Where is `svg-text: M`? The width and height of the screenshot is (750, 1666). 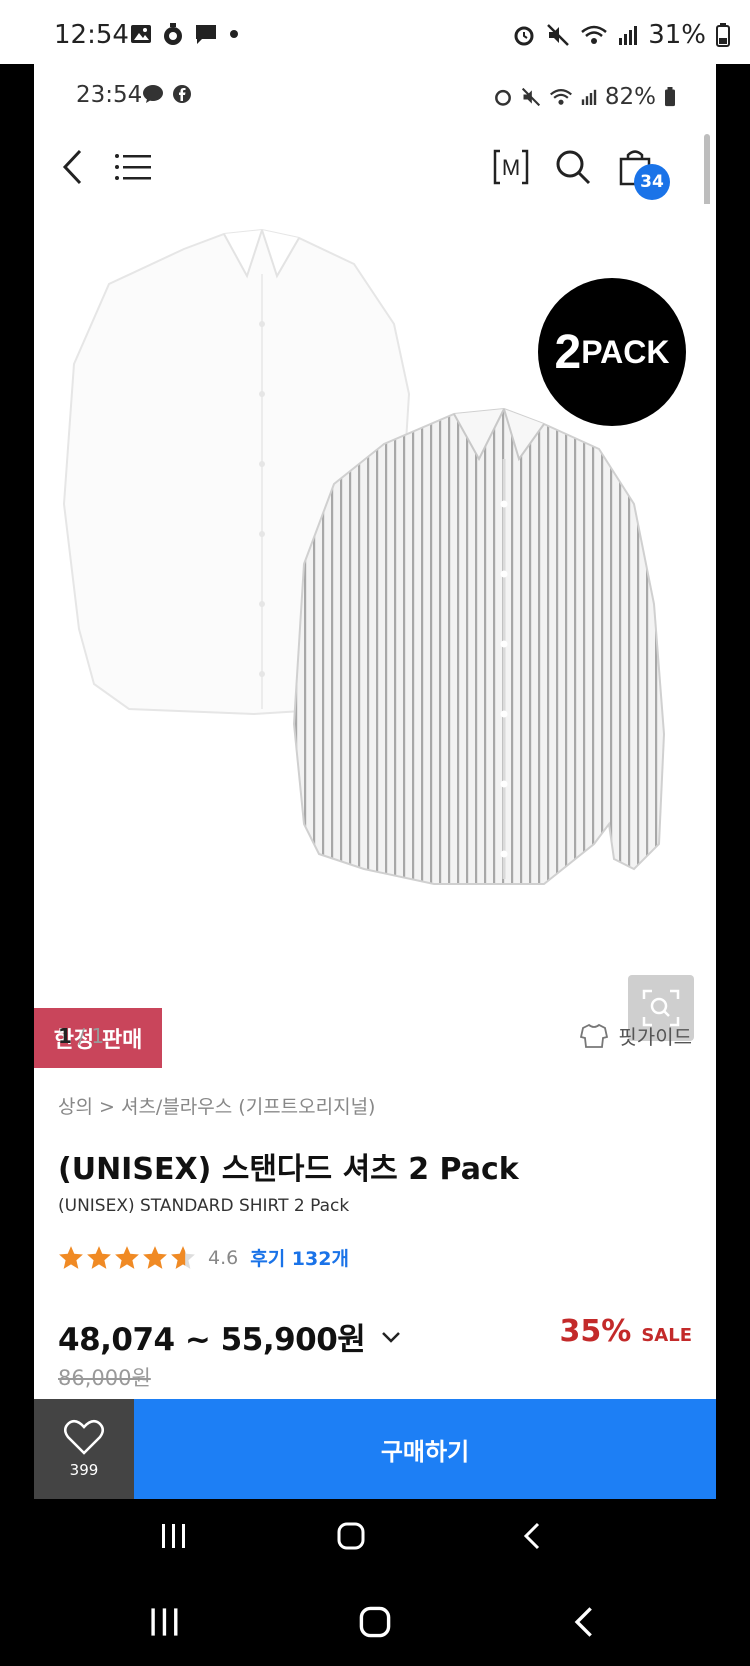 svg-text: M is located at coordinates (511, 167).